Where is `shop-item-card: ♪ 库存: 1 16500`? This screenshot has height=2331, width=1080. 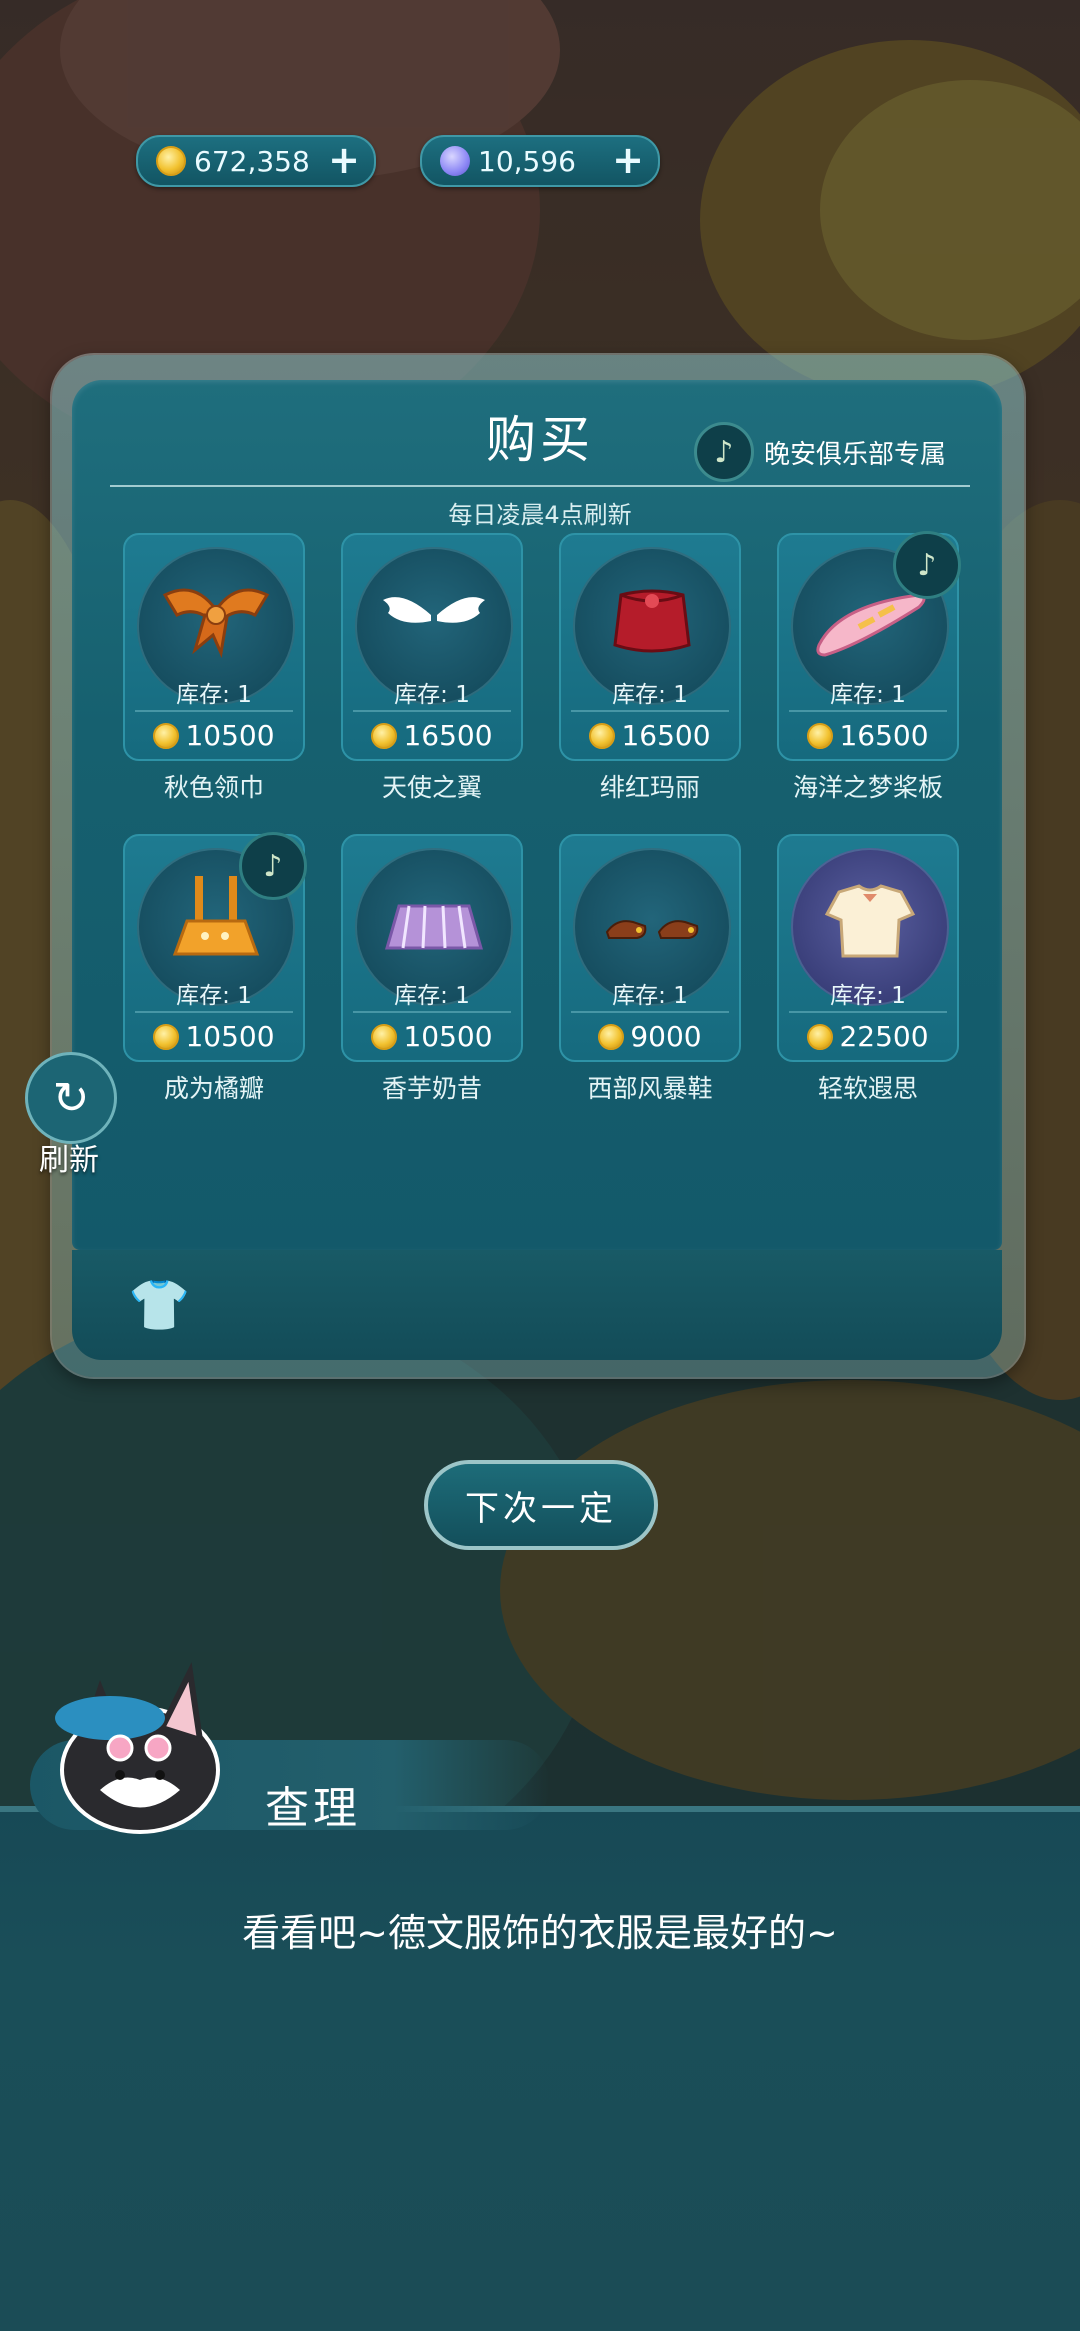 shop-item-card: ♪ 库存: 1 16500 is located at coordinates (869, 646).